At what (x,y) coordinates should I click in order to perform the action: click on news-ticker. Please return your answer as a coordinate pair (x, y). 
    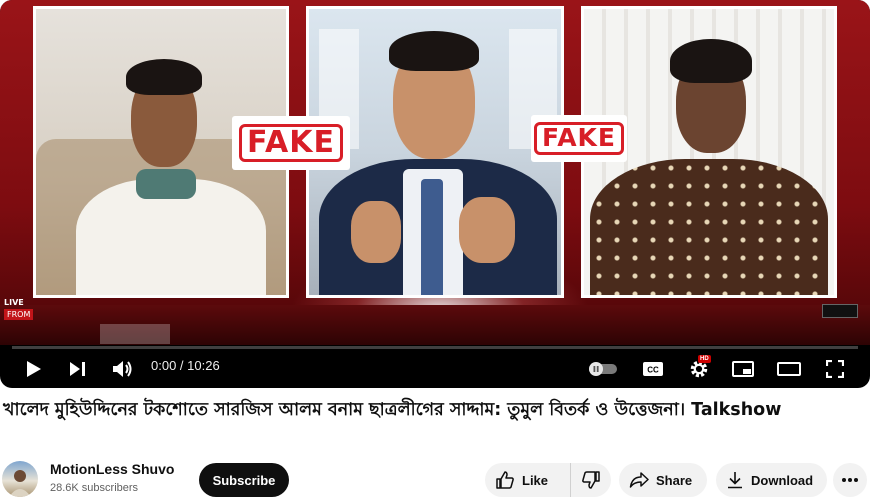
    Looking at the image, I should click on (135, 334).